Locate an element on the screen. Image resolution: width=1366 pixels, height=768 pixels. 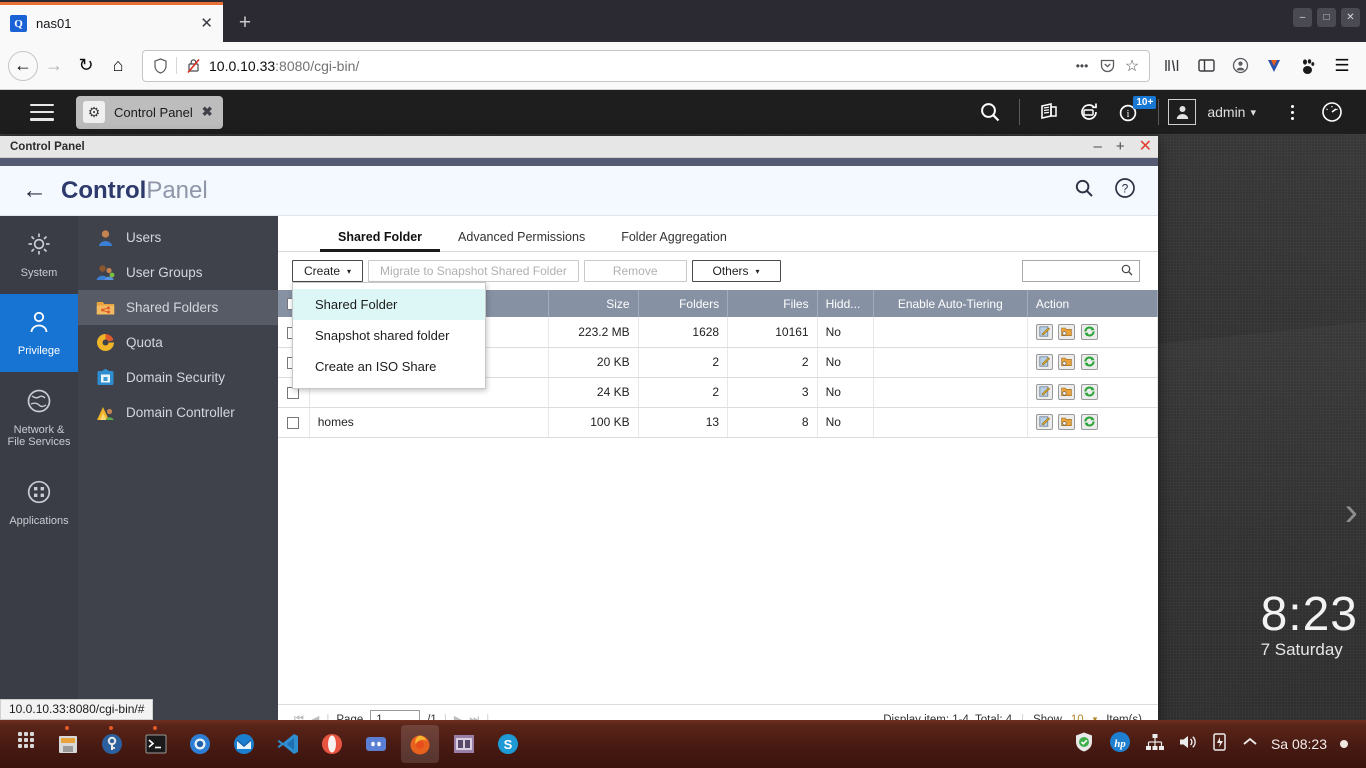
skype-icon: S is located at coordinates (508, 744).